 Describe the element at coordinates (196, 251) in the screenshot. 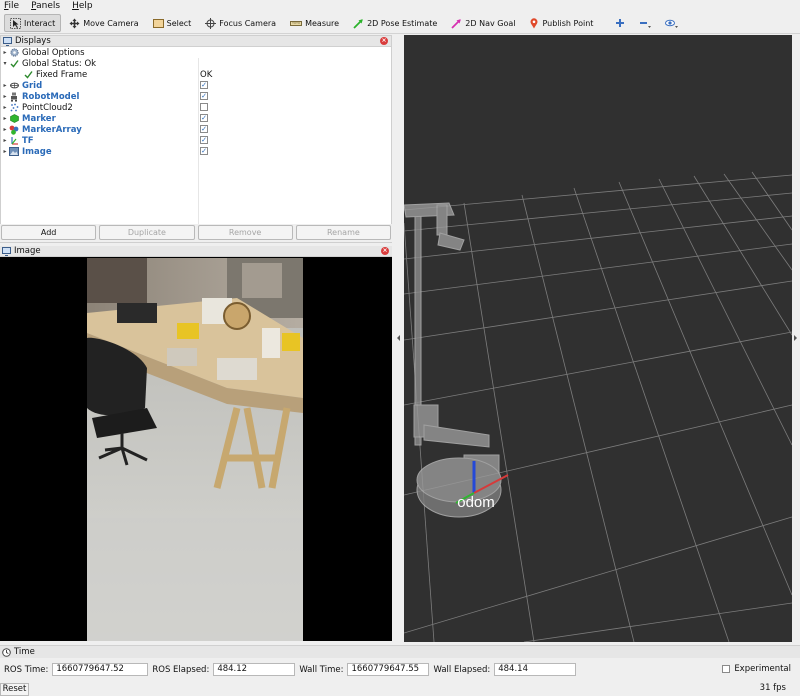

I see `image-title-bar: Image ×` at that location.